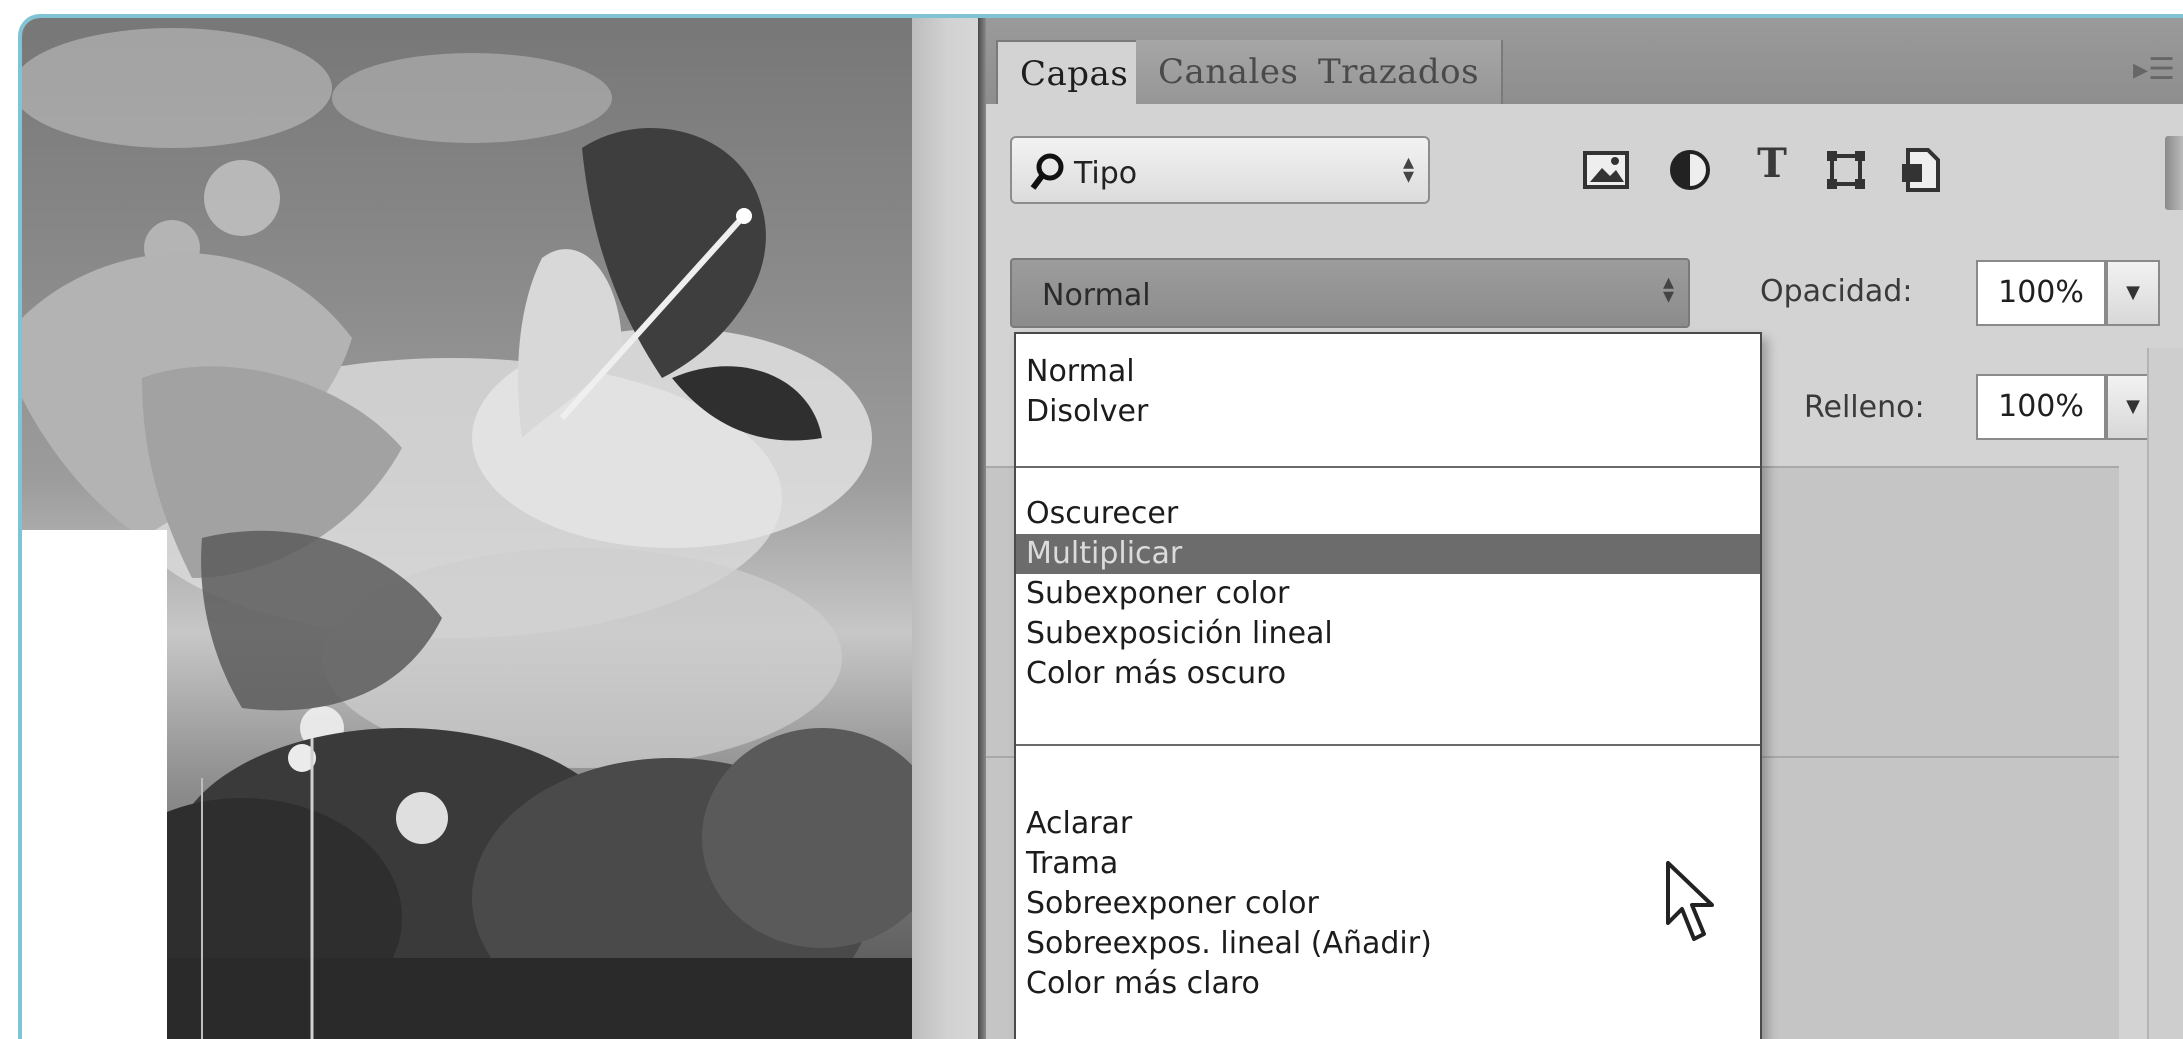  I want to click on blend-option-subexponer-color: Subexponer color, so click(1388, 594).